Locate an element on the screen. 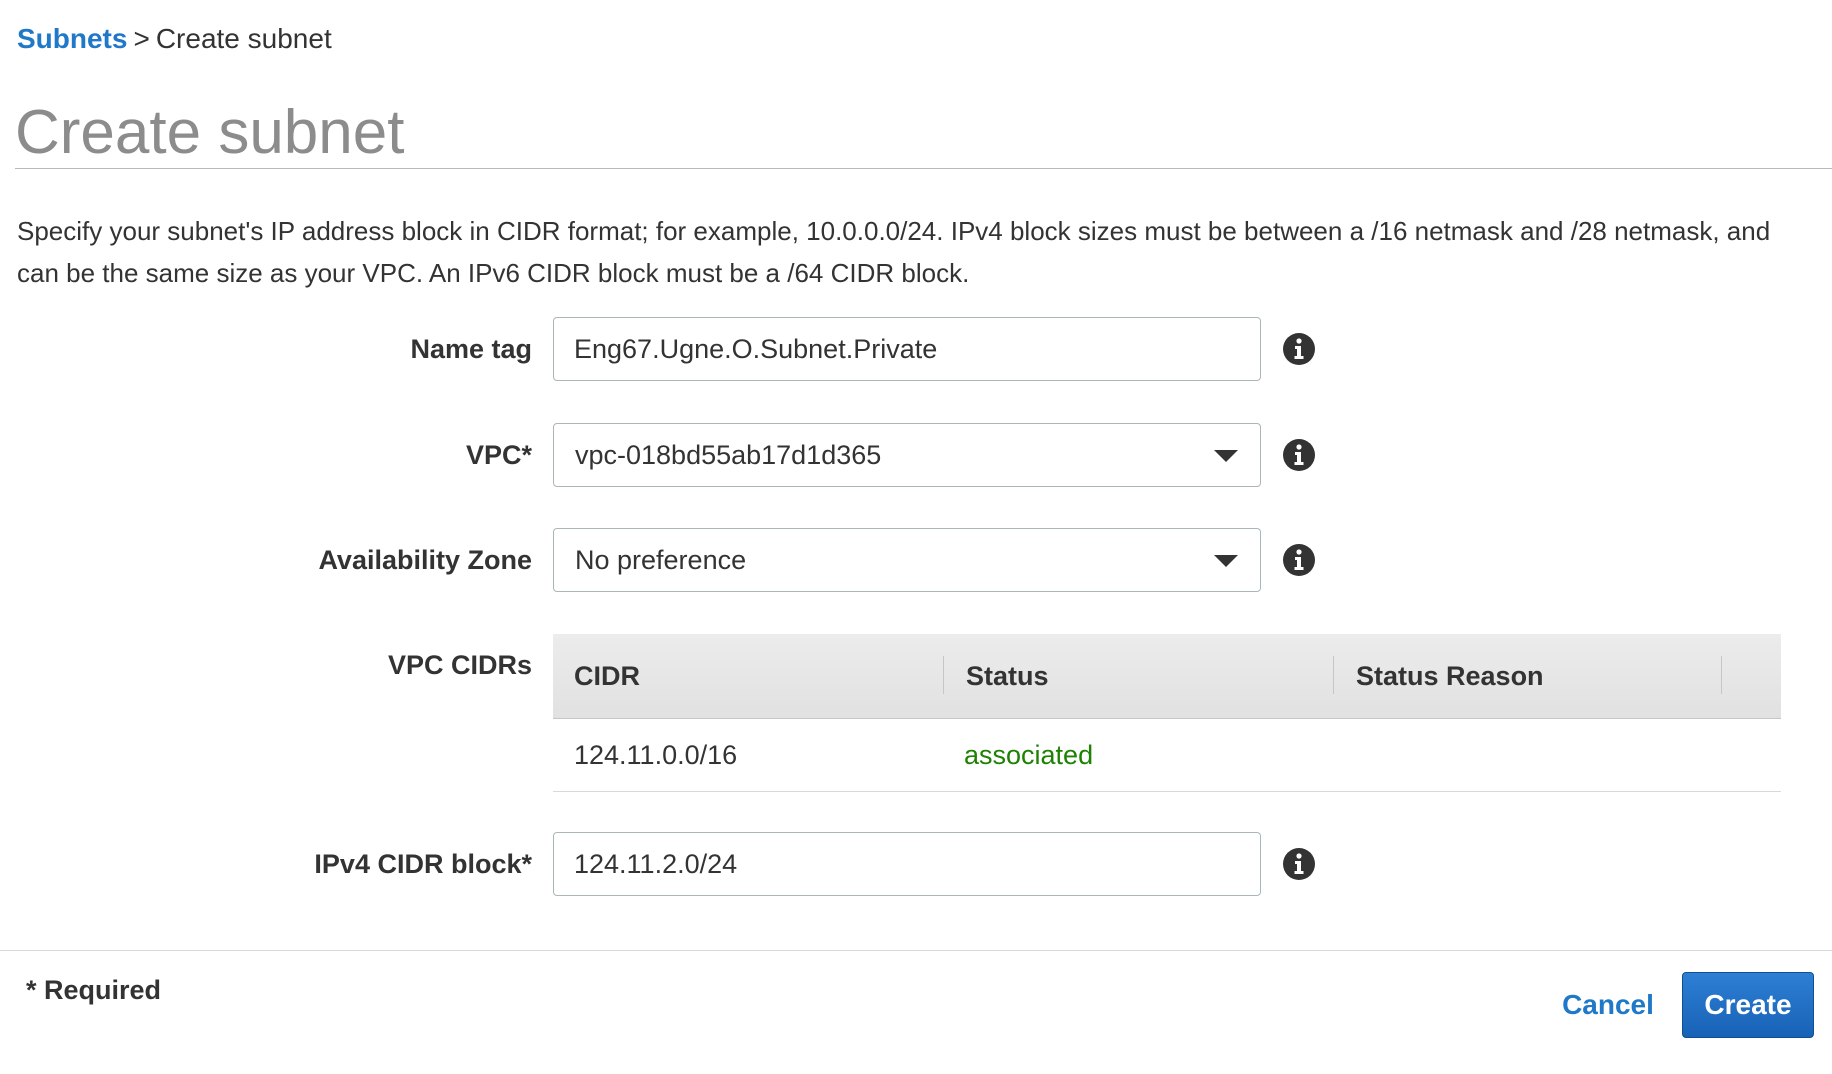 This screenshot has width=1832, height=1074. vpc-select-value: vpc-018bd55ab17d1d365 is located at coordinates (728, 455).